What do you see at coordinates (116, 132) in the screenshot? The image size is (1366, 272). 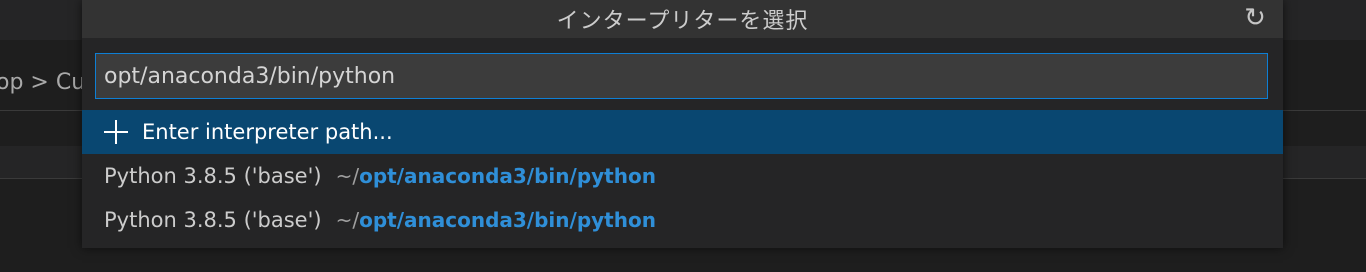 I see `plus-icon` at bounding box center [116, 132].